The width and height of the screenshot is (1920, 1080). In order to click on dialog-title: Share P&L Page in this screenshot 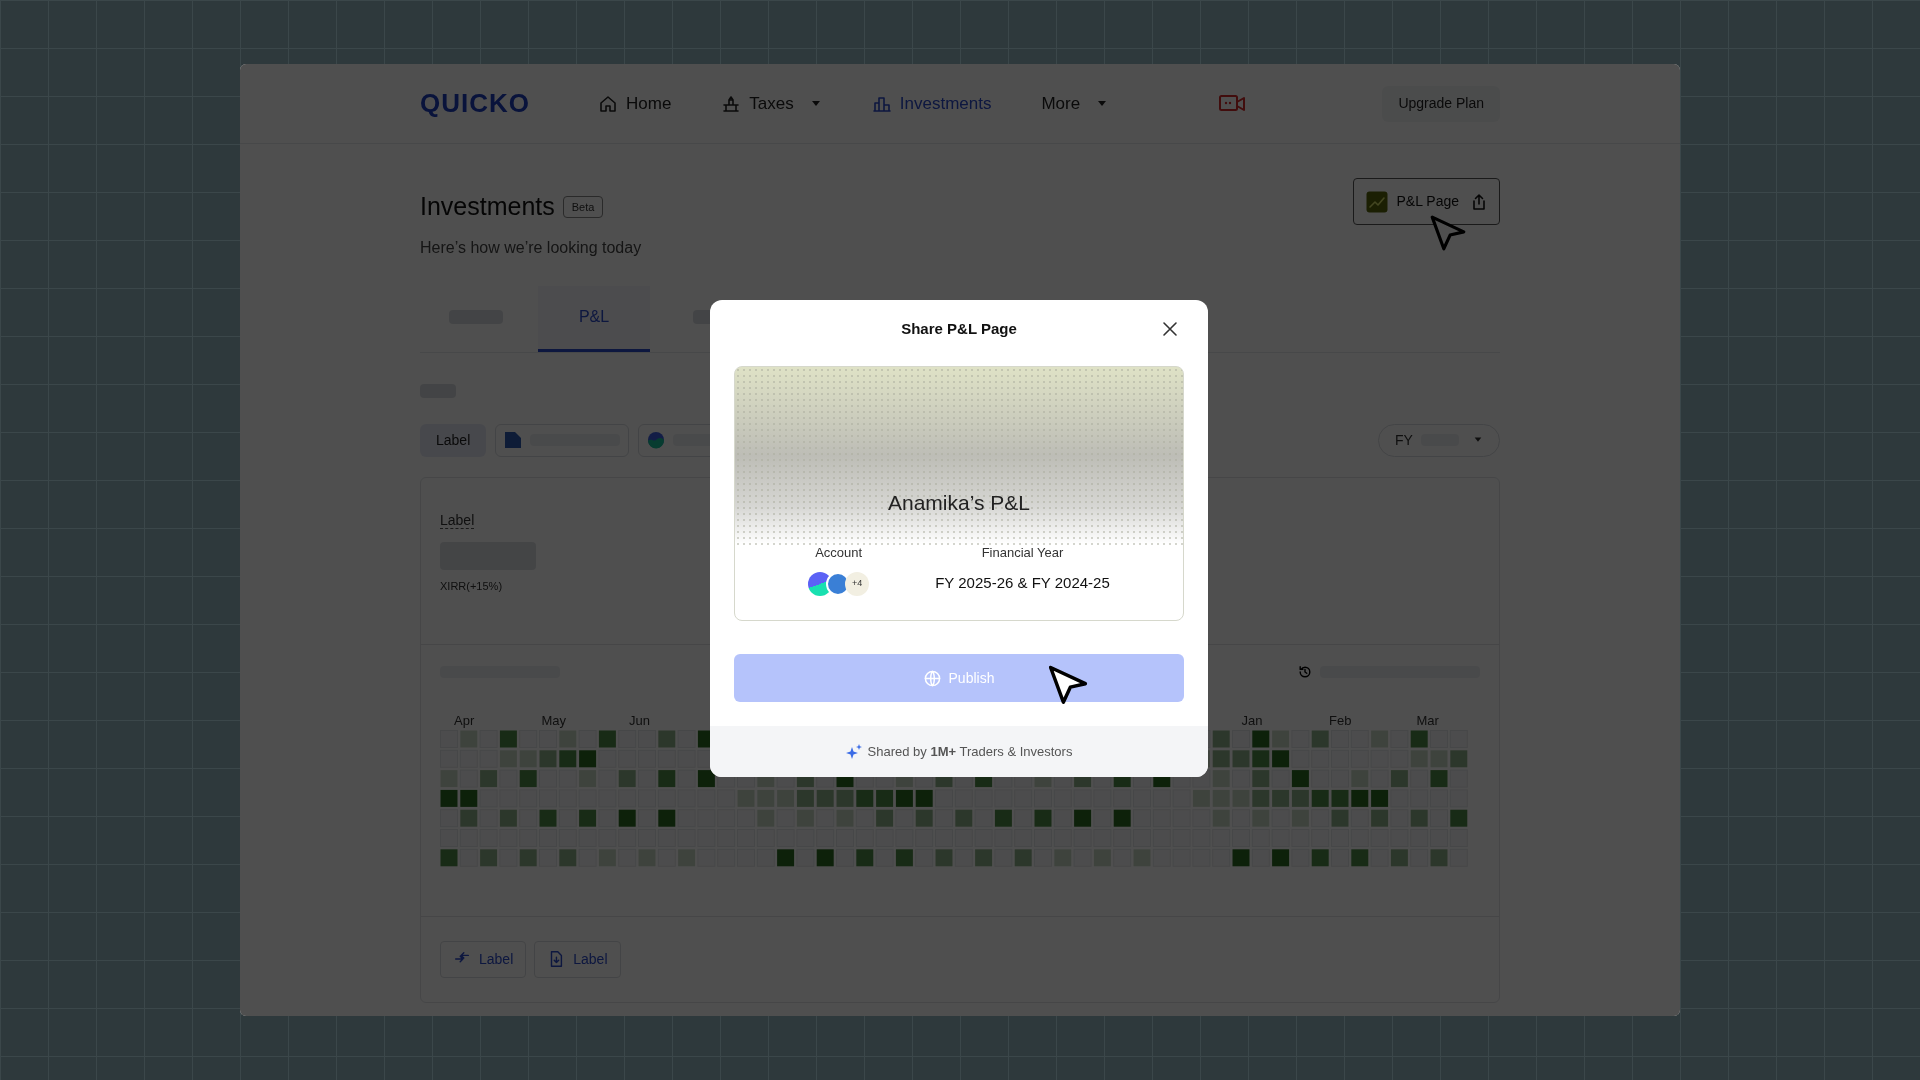, I will do `click(959, 328)`.